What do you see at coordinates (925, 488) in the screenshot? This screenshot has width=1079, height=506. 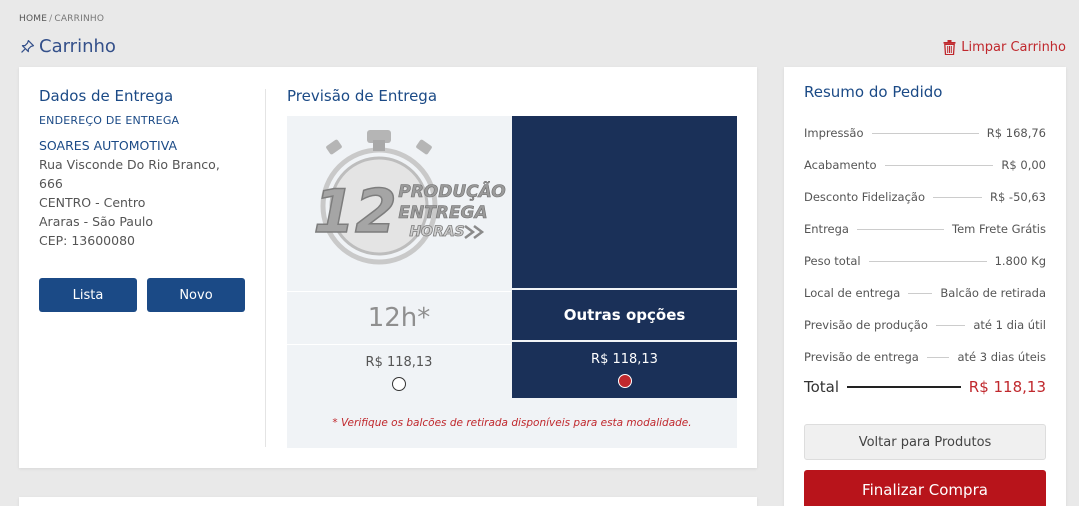 I see `checkout-button: Finalizar Compra` at bounding box center [925, 488].